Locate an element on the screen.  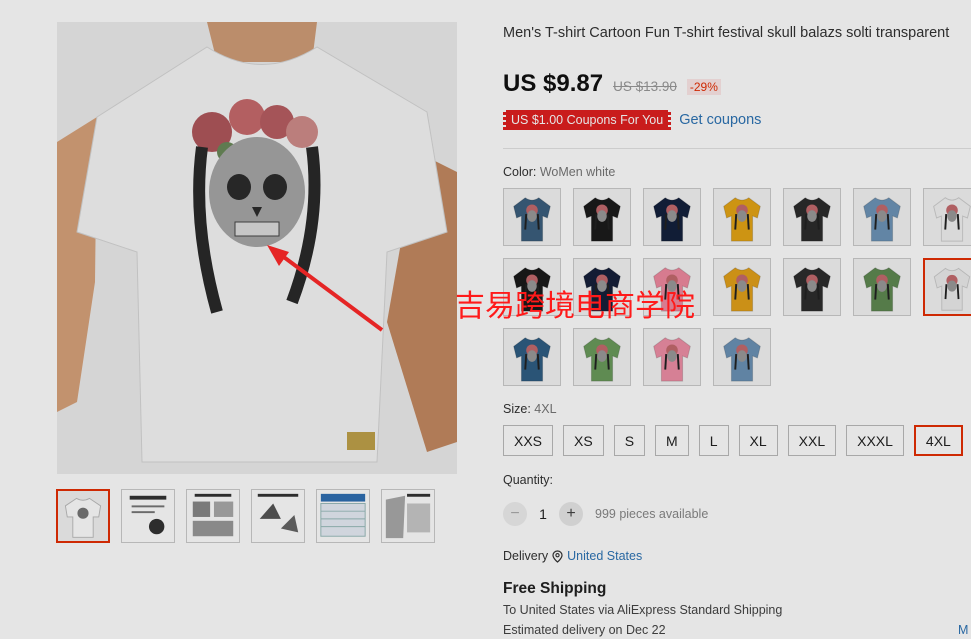
thumbnail-strip is located at coordinates (245, 516).